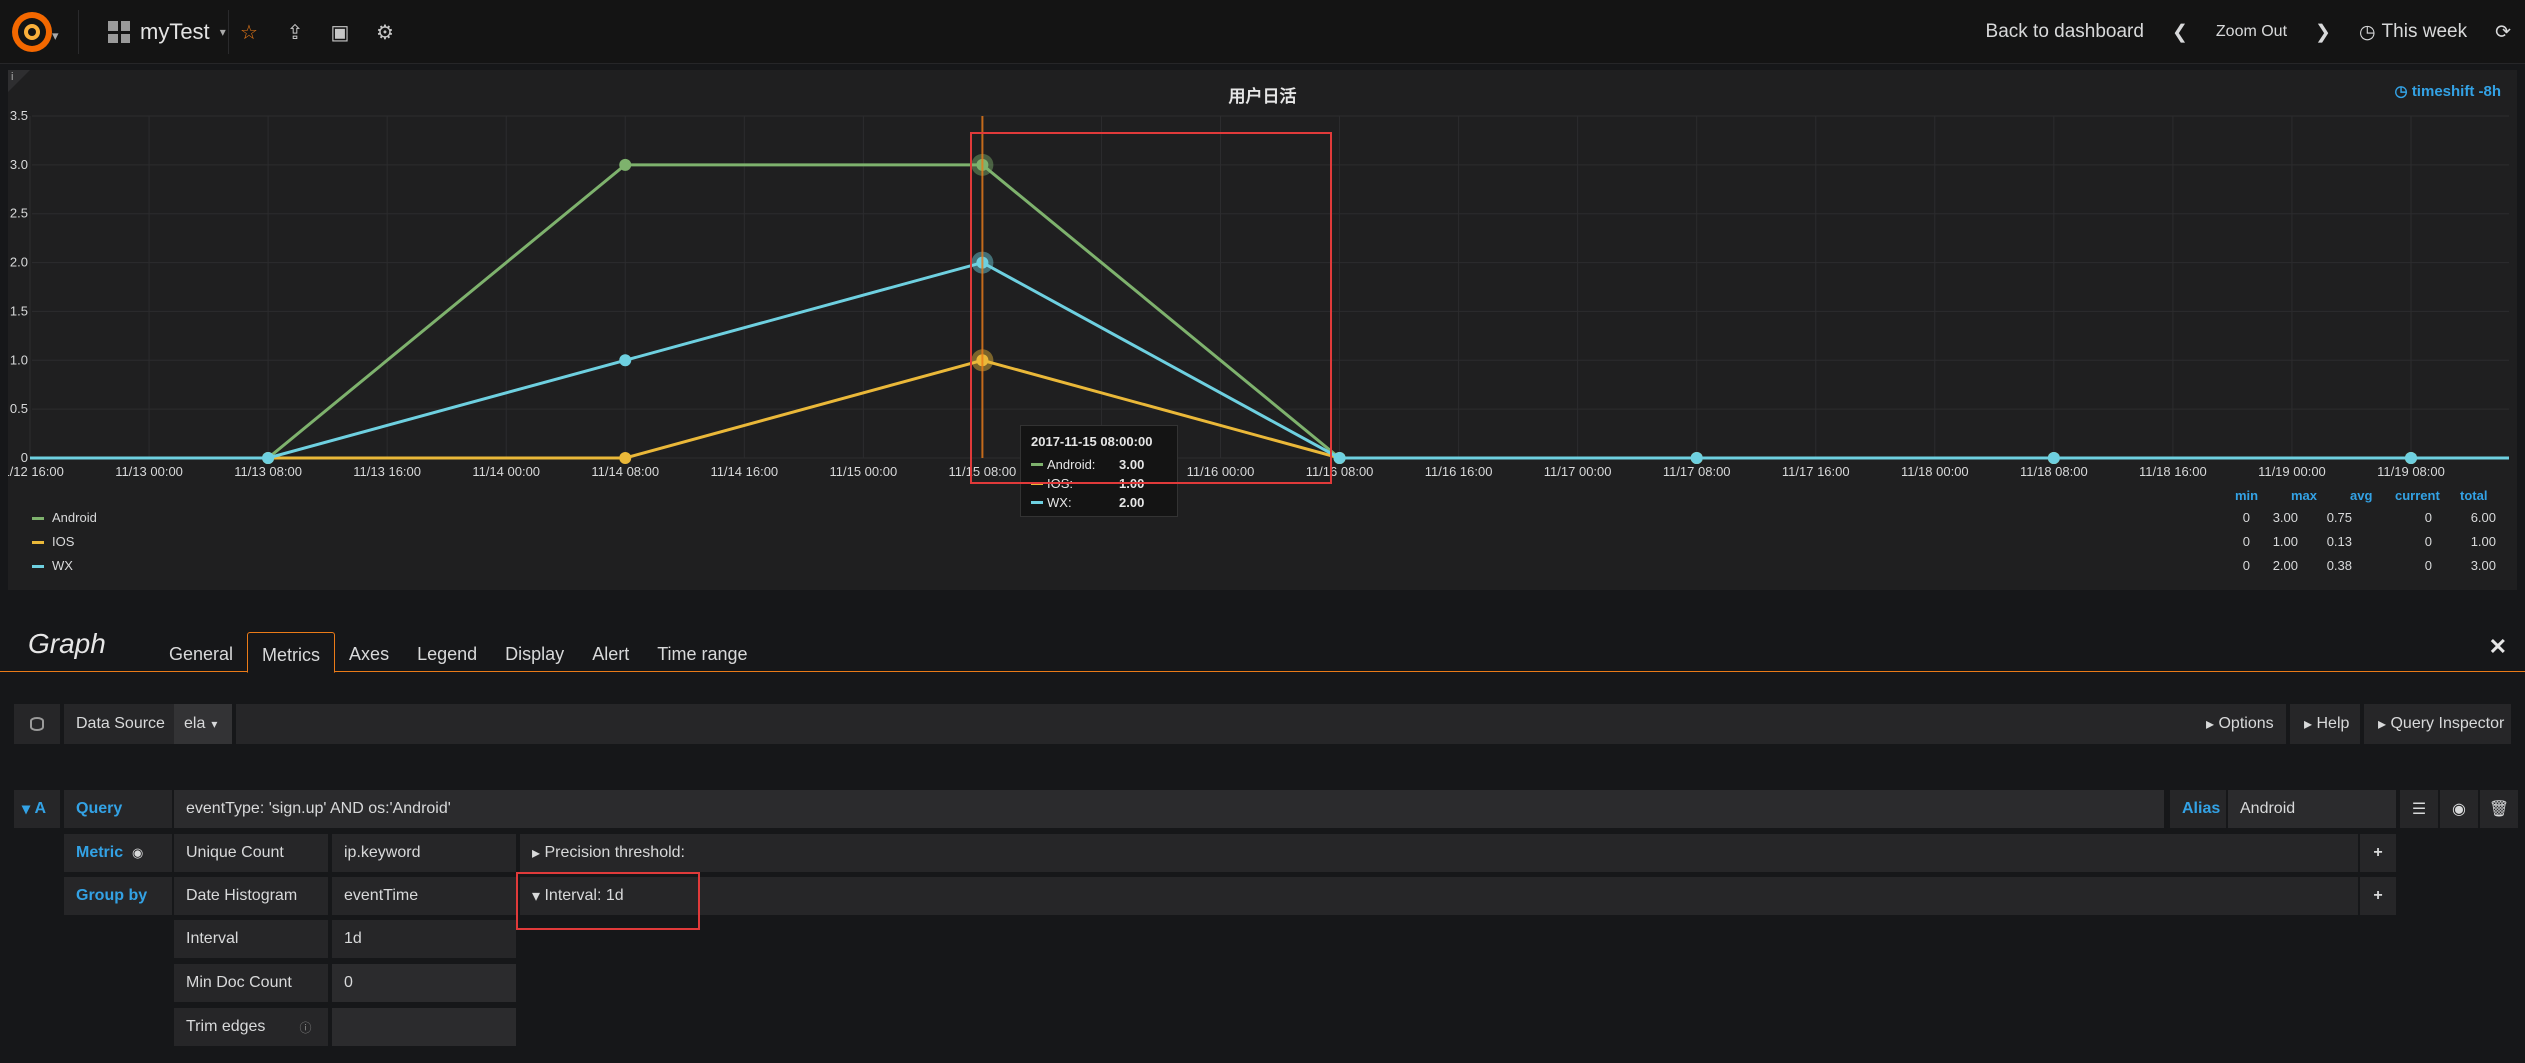 This screenshot has height=1063, width=2525. Describe the element at coordinates (37, 809) in the screenshot. I see `query-collapse-toggle: ▾ A` at that location.